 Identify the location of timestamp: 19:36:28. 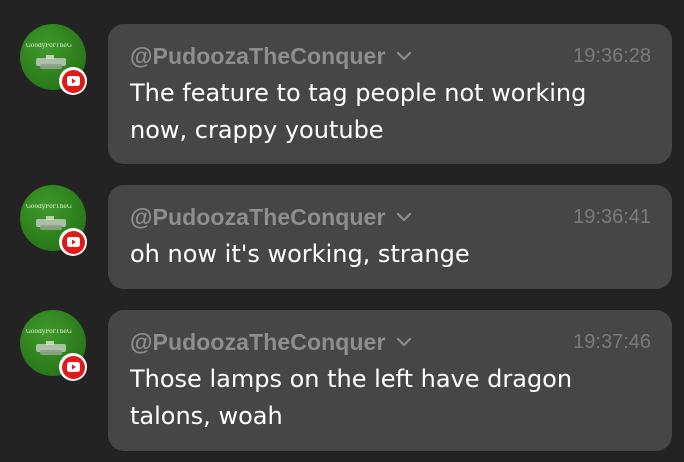
(612, 55).